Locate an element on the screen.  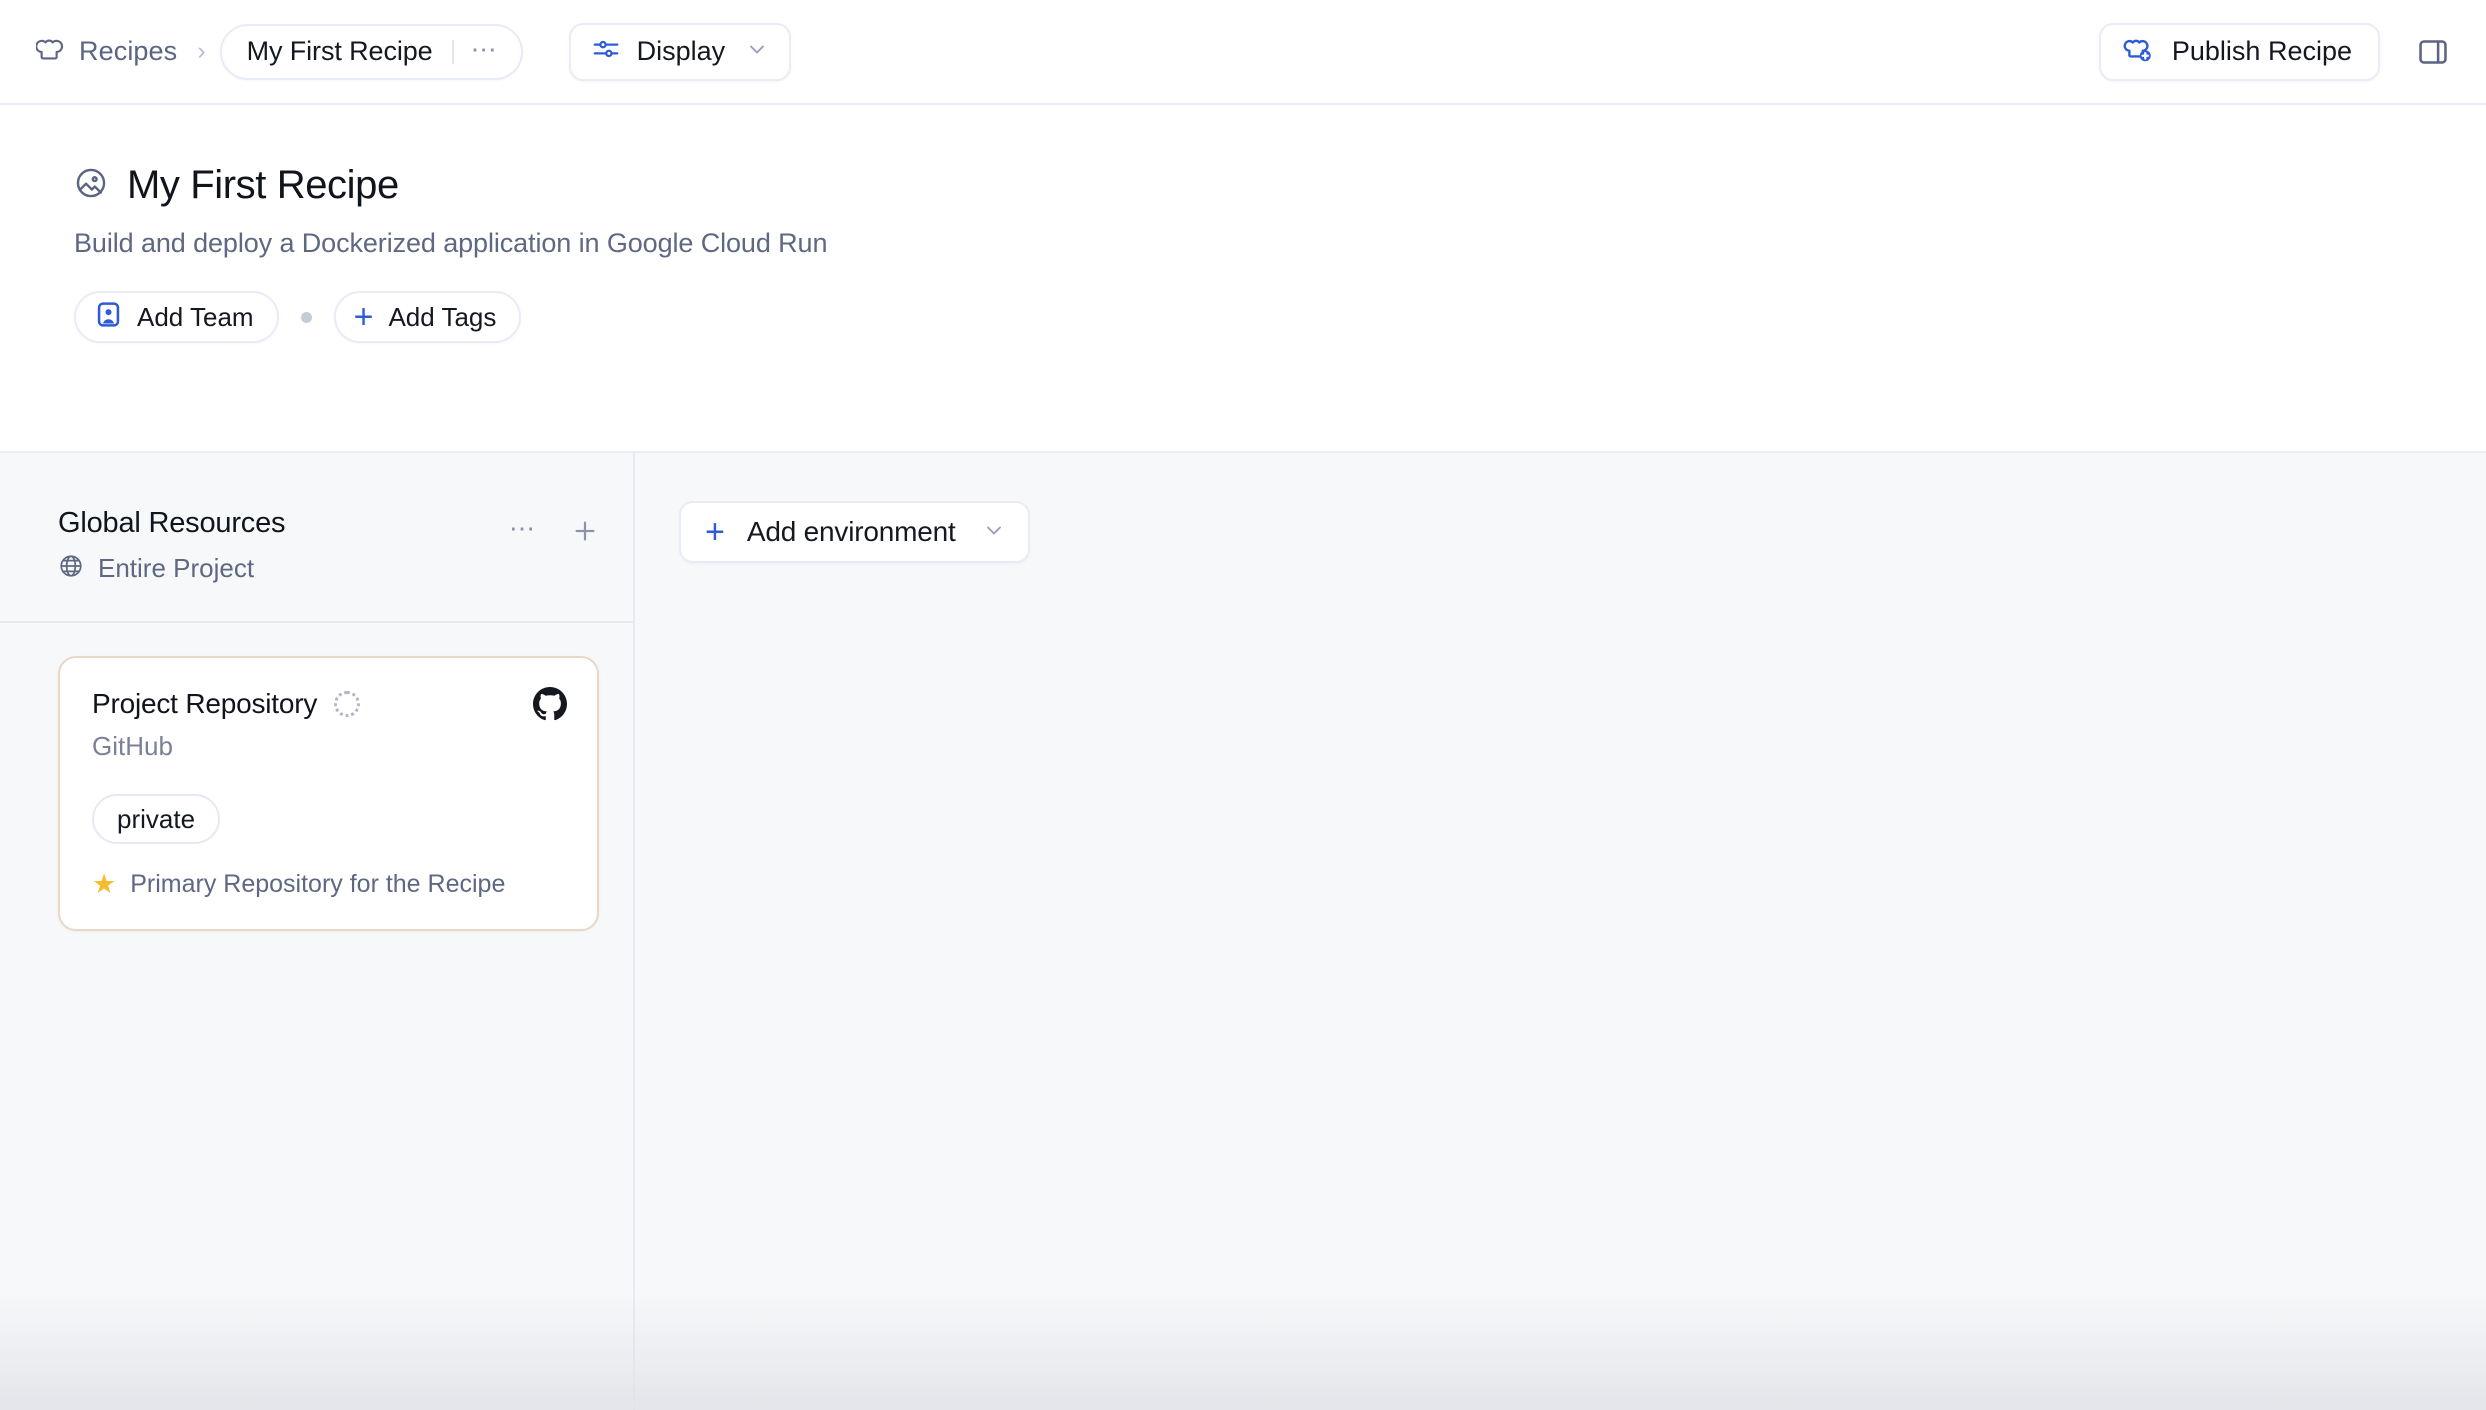
global-resources-header: Global Resources Entire Project ⋯ is located at coordinates (328, 545).